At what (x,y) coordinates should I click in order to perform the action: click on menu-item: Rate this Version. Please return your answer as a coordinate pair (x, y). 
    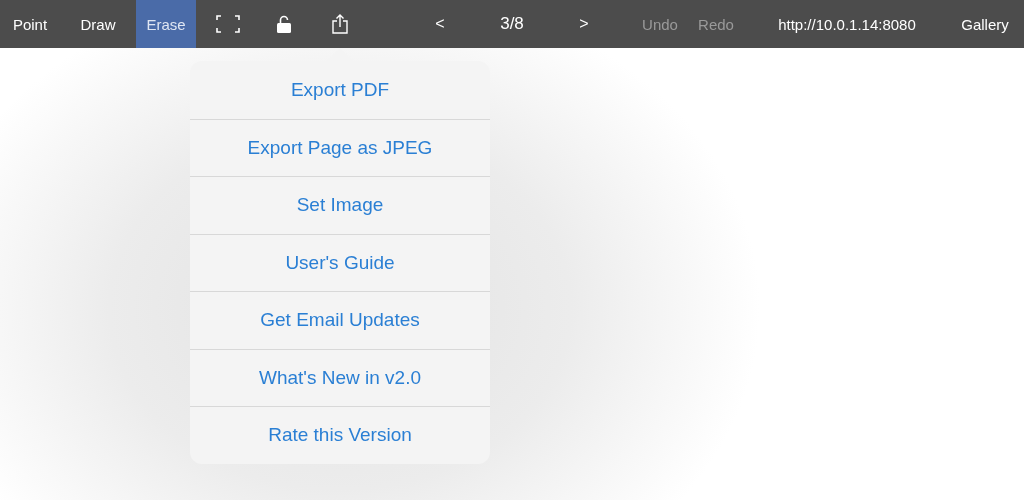
    Looking at the image, I should click on (340, 435).